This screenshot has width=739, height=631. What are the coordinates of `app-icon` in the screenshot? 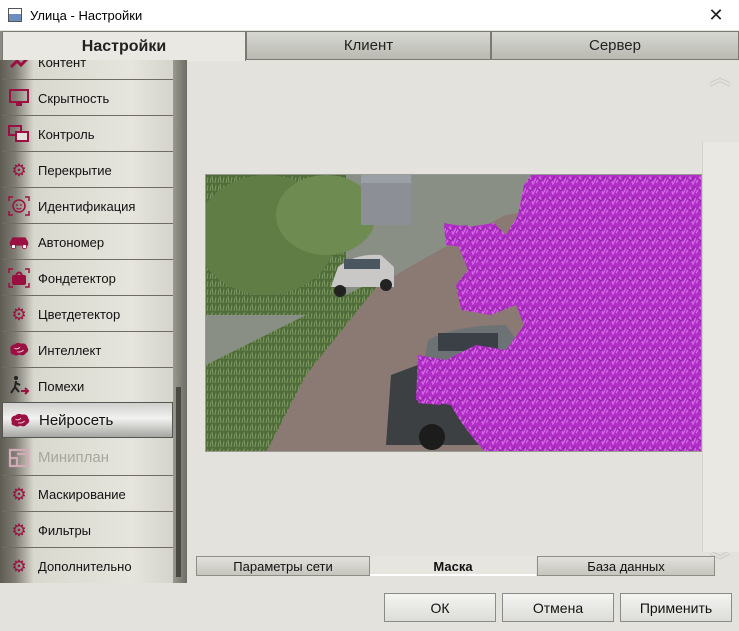 It's located at (15, 15).